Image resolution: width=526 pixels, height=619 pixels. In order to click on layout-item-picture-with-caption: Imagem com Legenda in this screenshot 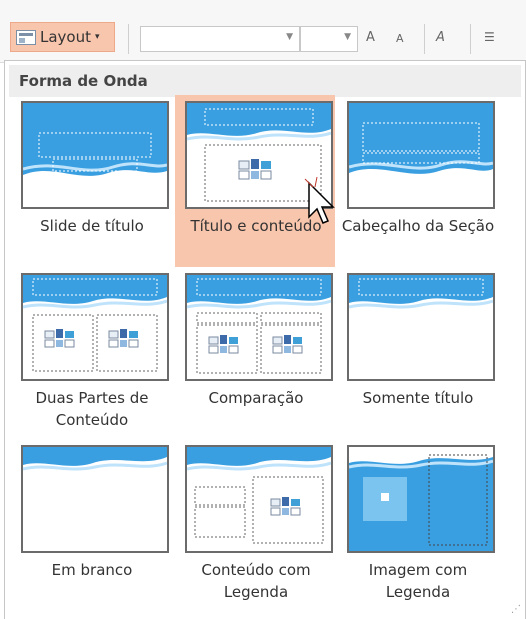, I will do `click(417, 525)`.